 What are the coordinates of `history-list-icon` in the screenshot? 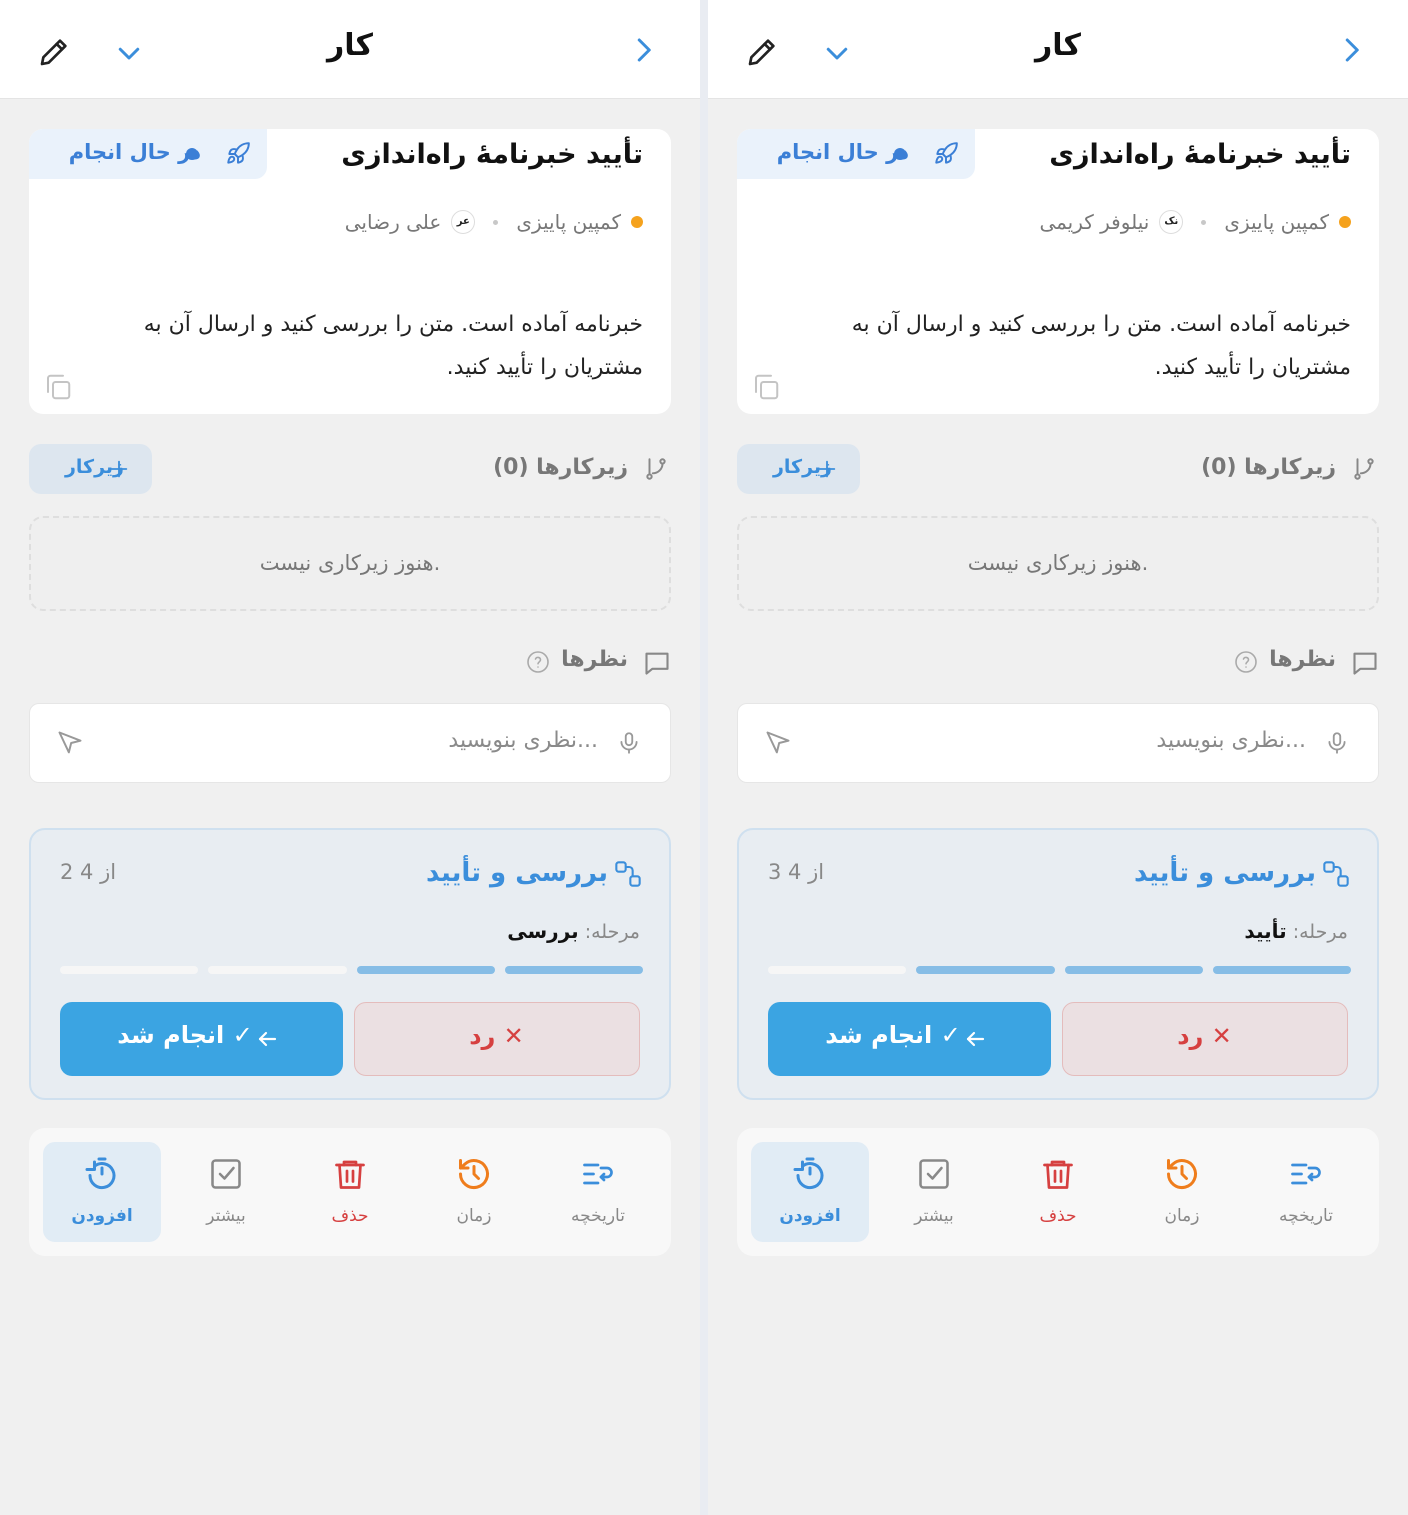 It's located at (598, 1176).